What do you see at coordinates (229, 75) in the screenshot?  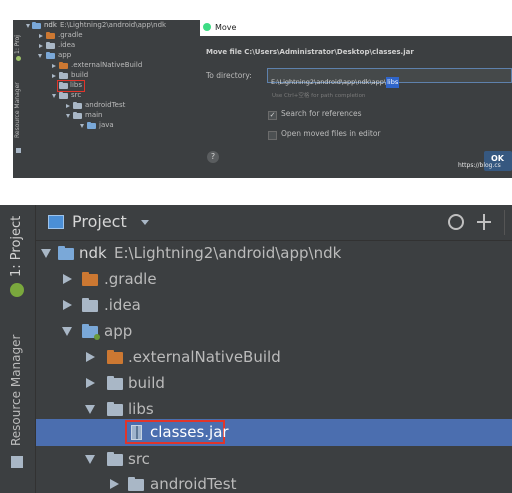 I see `to-directory-label: To directory:` at bounding box center [229, 75].